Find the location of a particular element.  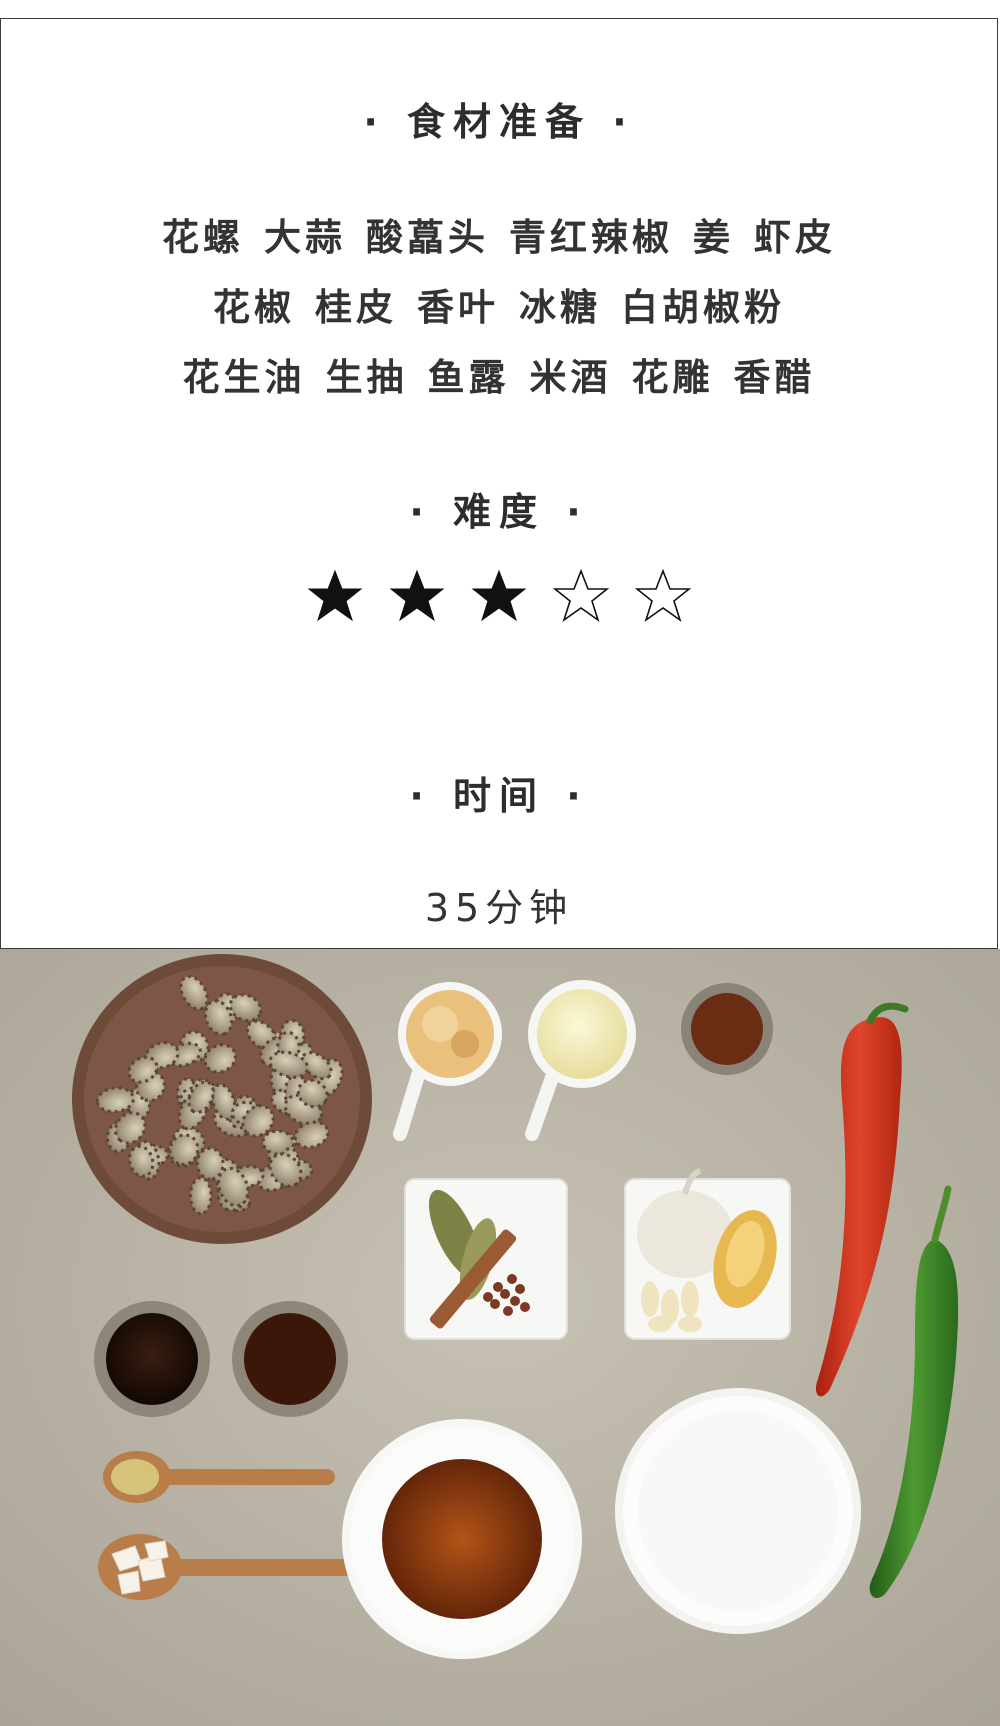

time-title: · 时间 · is located at coordinates (499, 796).